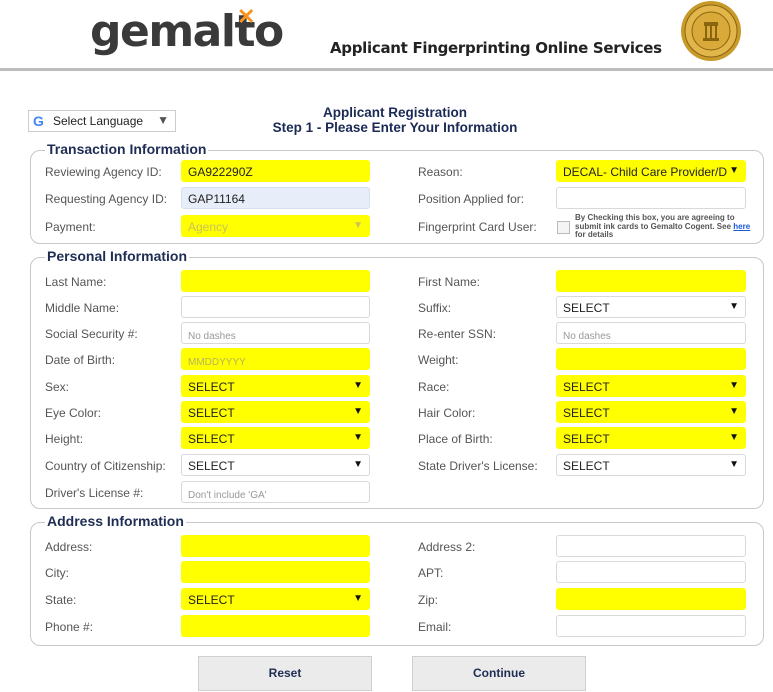 The image size is (773, 692). I want to click on suffix-label: Suffix:, so click(435, 308).